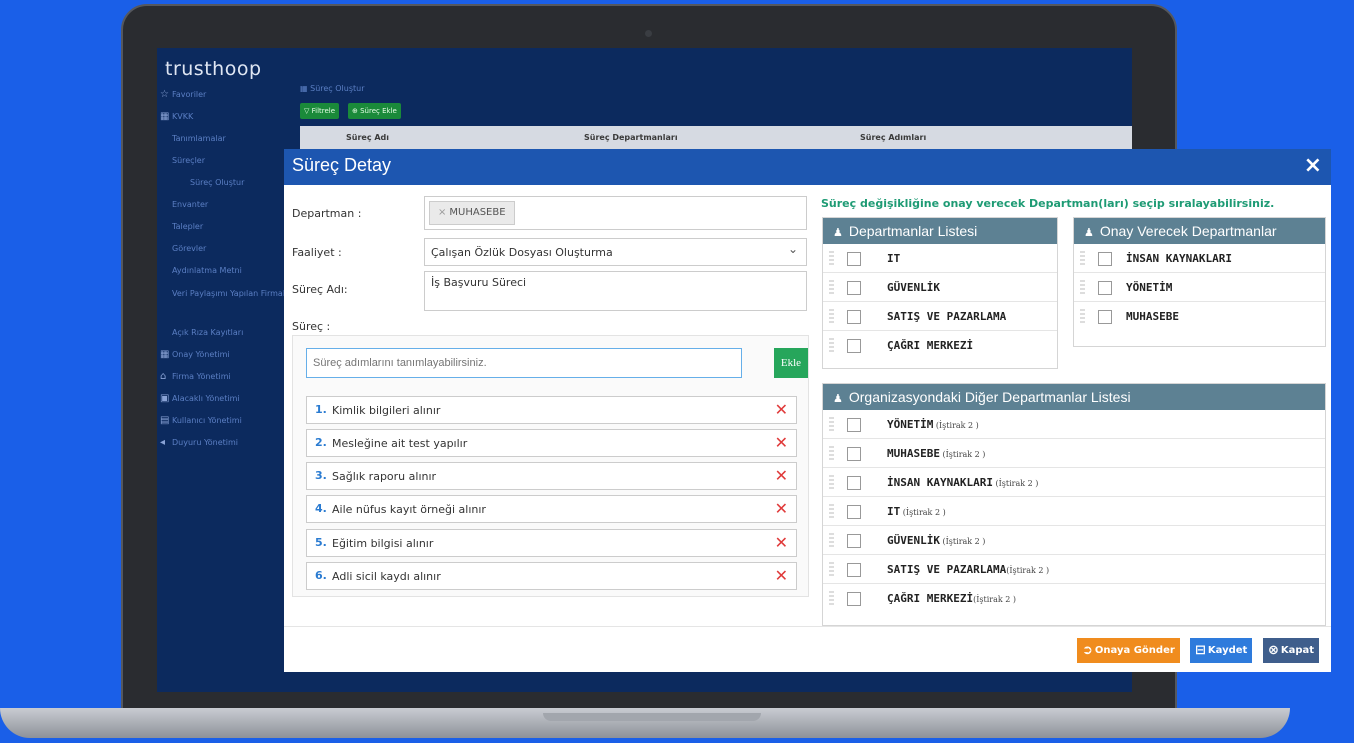 Image resolution: width=1354 pixels, height=743 pixels. Describe the element at coordinates (631, 137) in the screenshot. I see `column-header: Süreç Departmanları` at that location.